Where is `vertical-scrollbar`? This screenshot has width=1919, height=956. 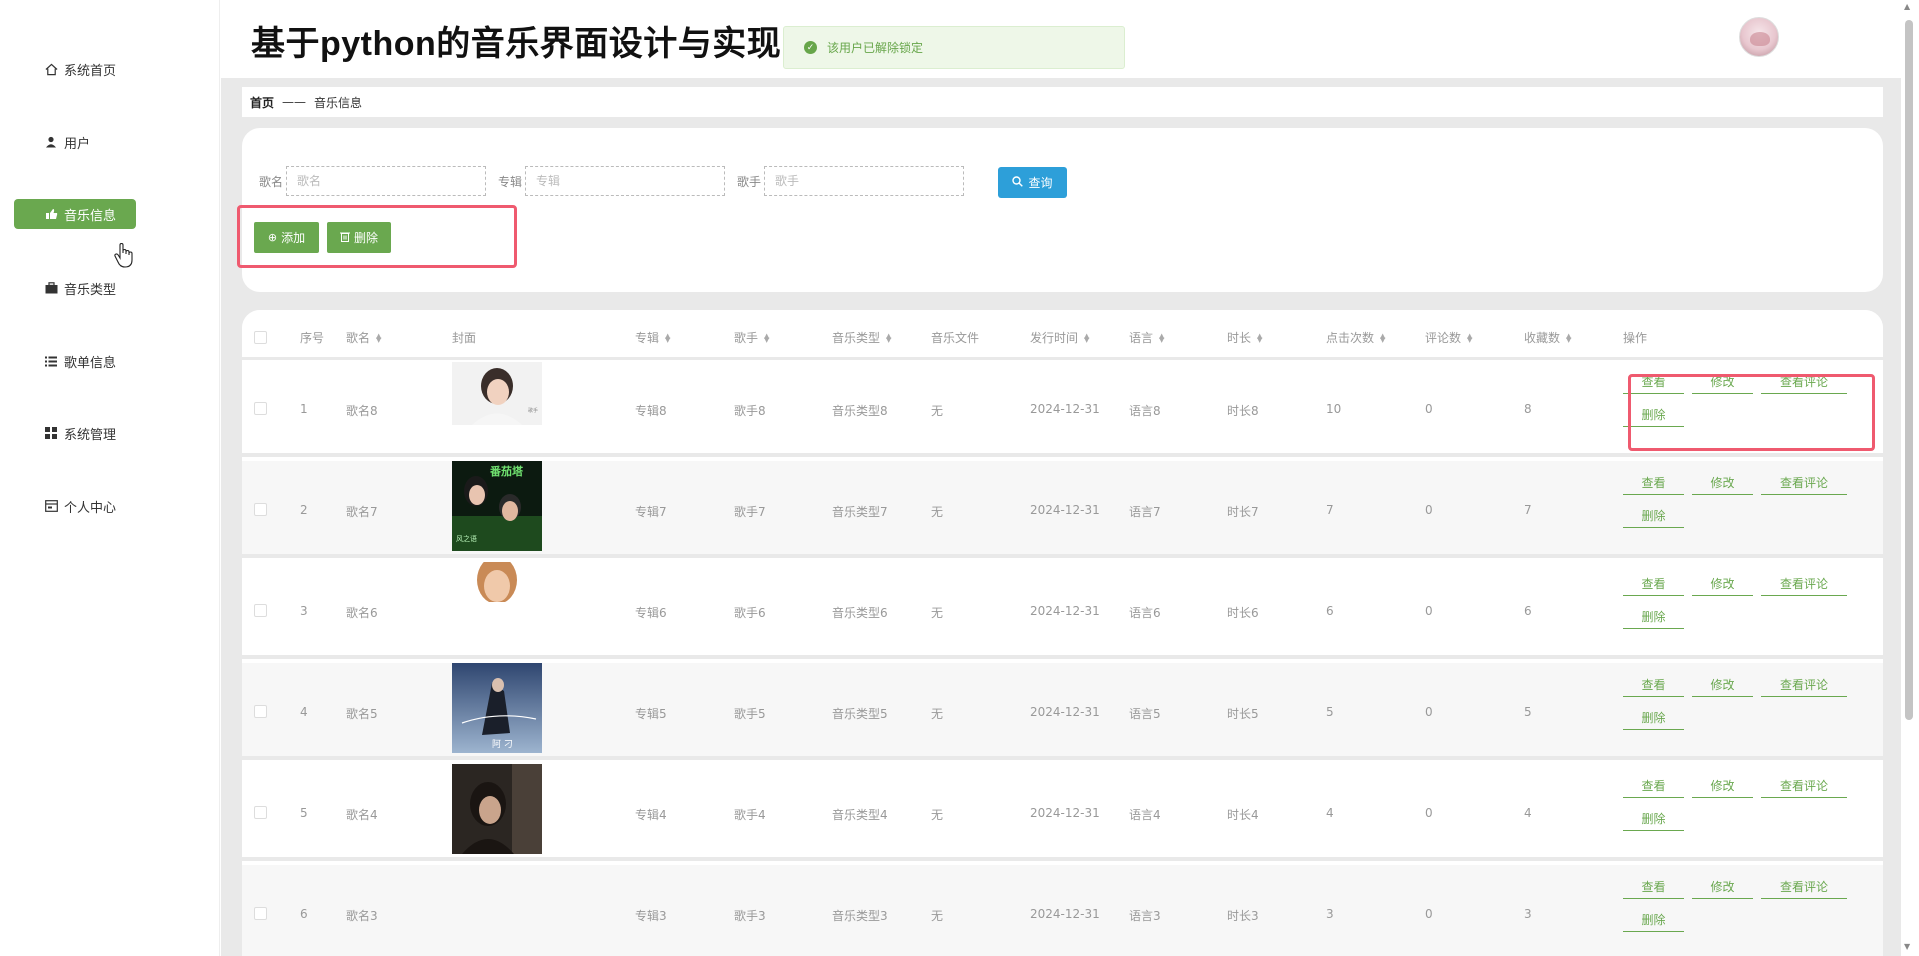
vertical-scrollbar is located at coordinates (1909, 370).